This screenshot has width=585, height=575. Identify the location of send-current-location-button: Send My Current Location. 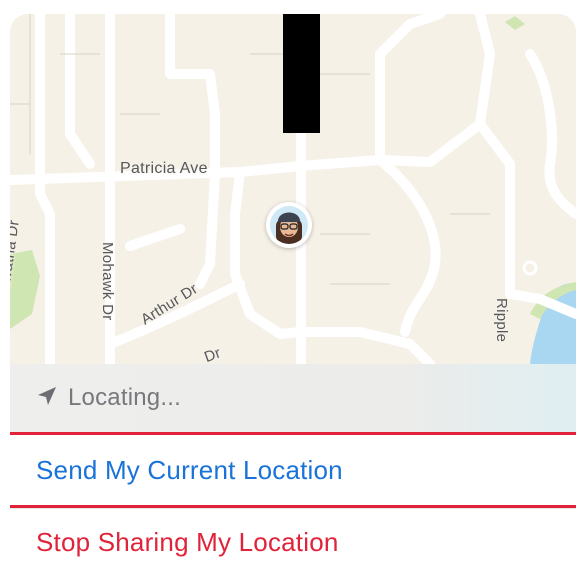
(293, 470).